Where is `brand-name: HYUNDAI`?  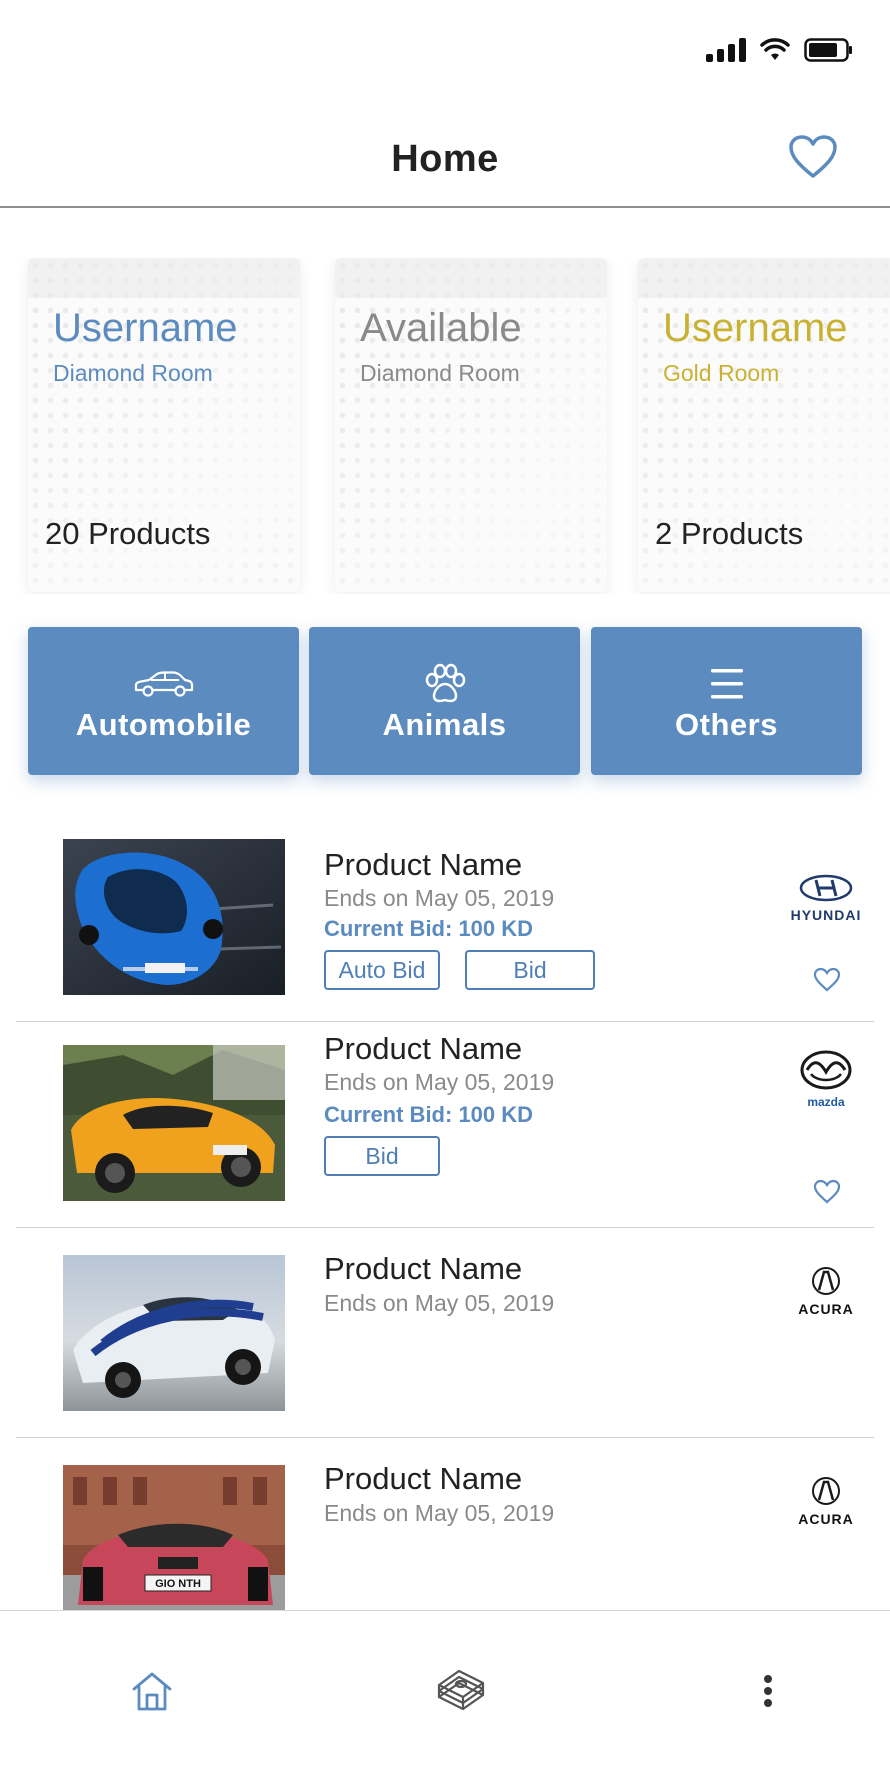
brand-name: HYUNDAI is located at coordinates (826, 915).